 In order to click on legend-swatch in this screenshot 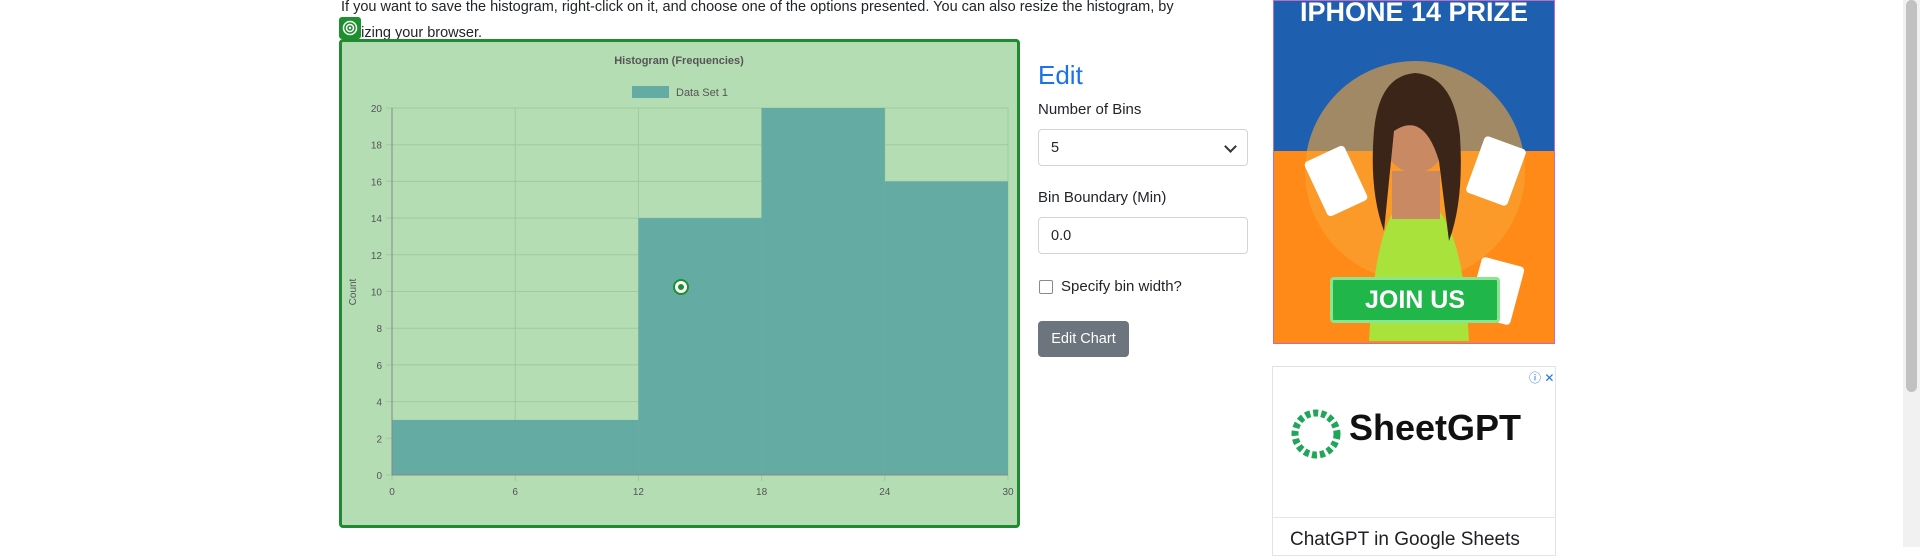, I will do `click(650, 92)`.